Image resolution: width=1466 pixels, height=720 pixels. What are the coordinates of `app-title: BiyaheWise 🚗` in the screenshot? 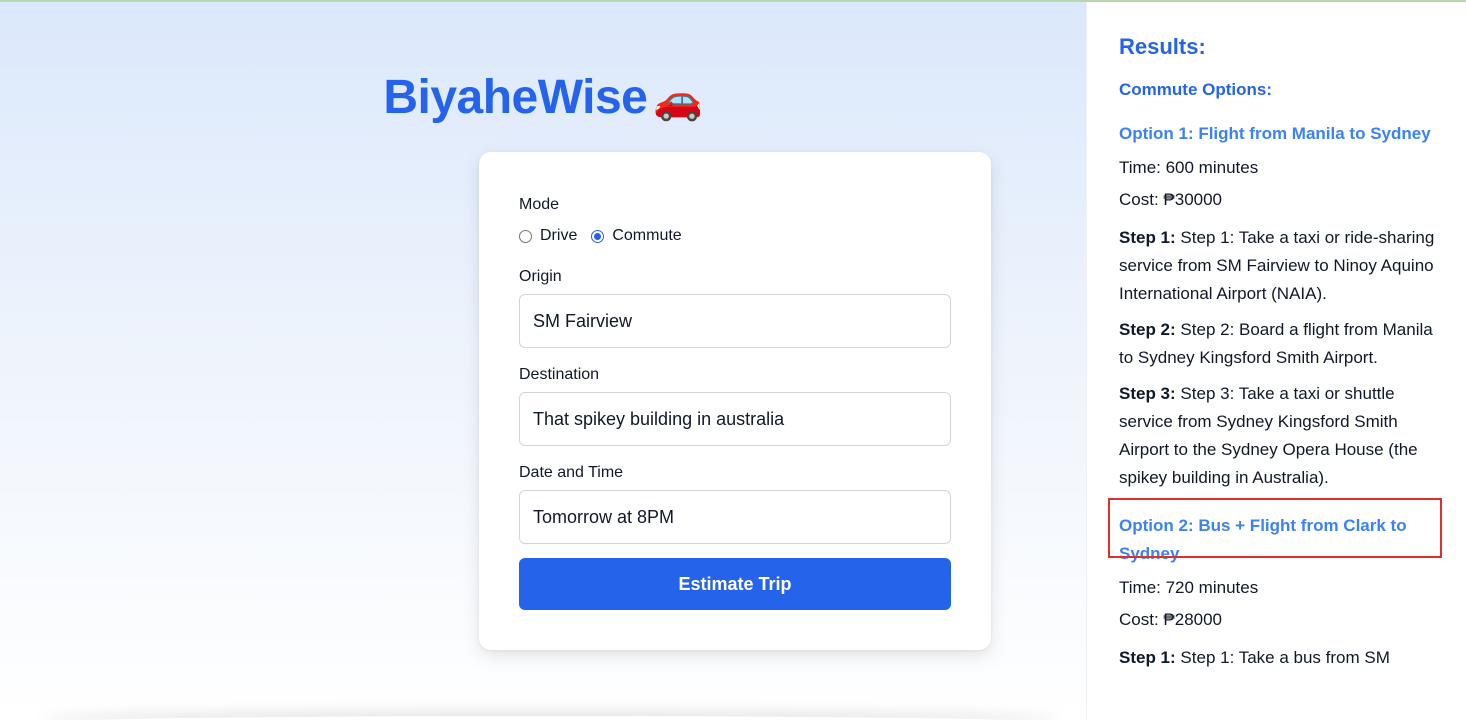 It's located at (543, 97).